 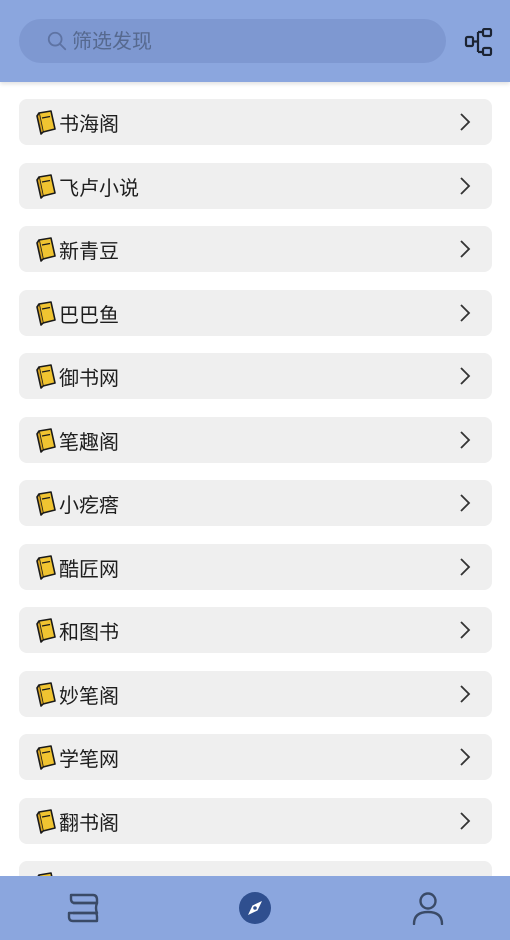 What do you see at coordinates (89, 441) in the screenshot?
I see `item-label: 笔趣阁` at bounding box center [89, 441].